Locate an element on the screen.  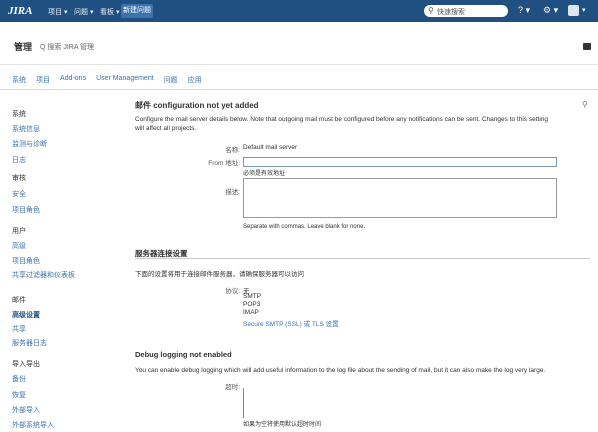
sidebar-heading: 导入导出 is located at coordinates (26, 364).